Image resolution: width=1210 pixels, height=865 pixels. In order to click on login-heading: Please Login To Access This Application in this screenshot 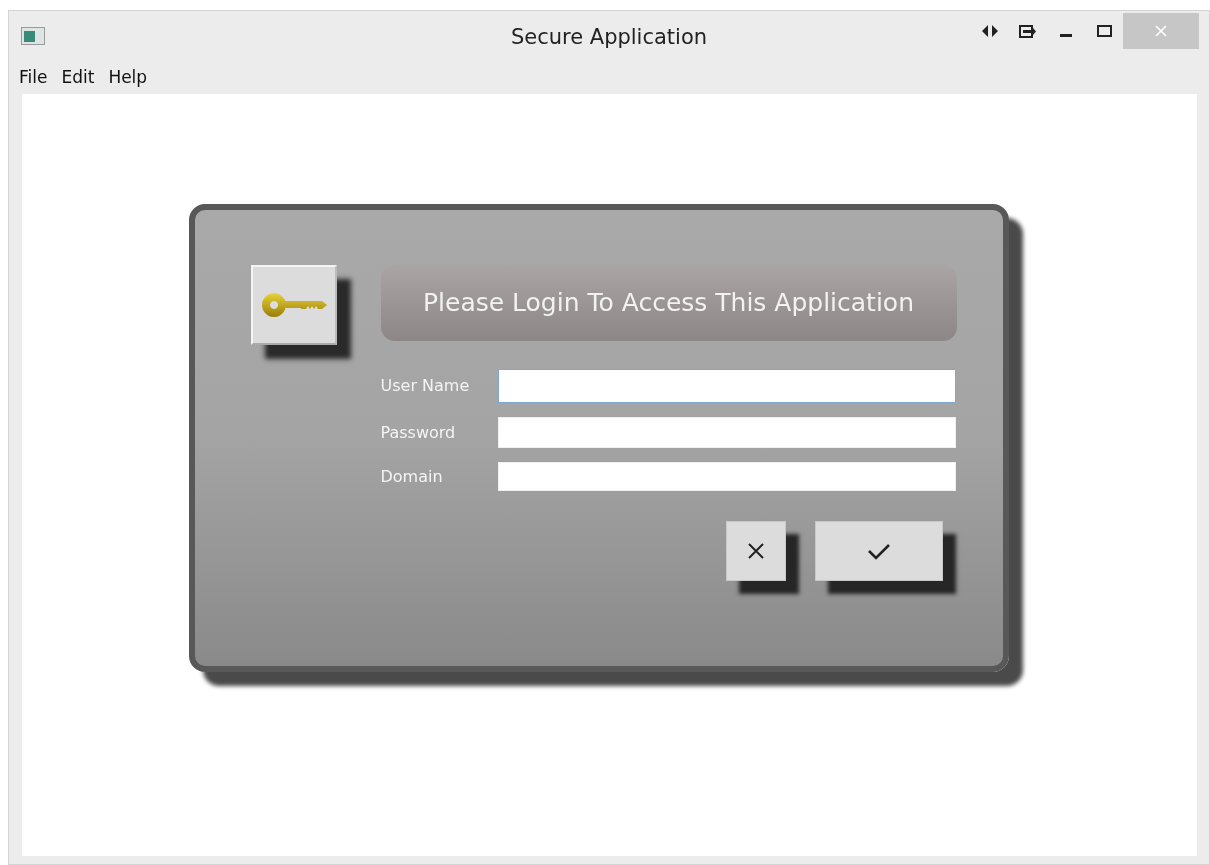, I will do `click(668, 303)`.